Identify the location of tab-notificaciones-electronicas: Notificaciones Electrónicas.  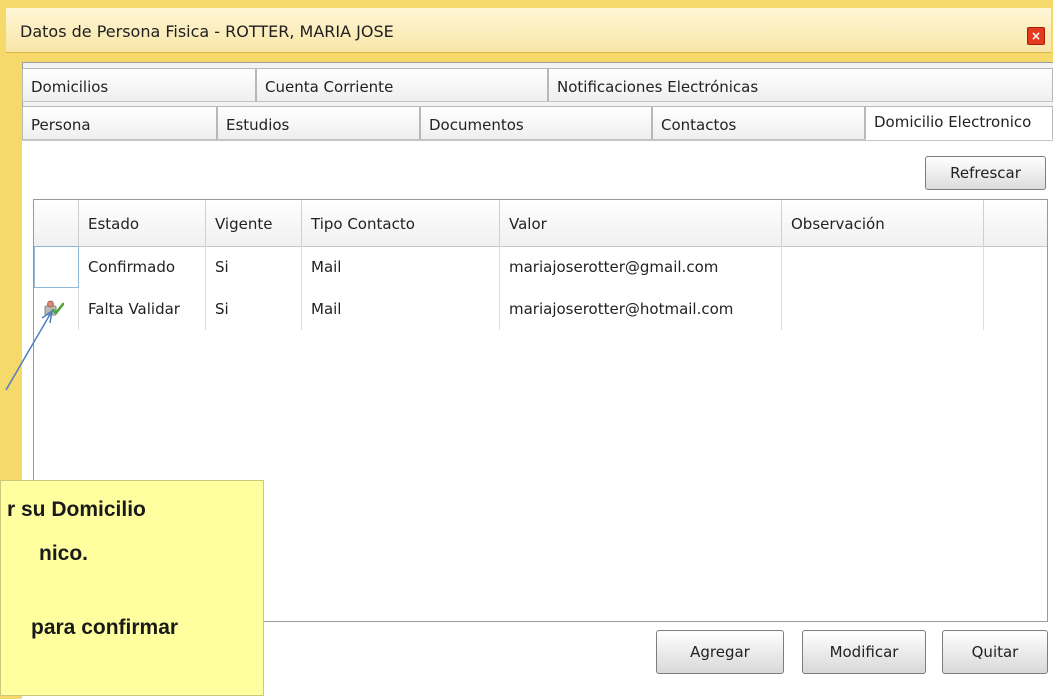
(800, 85).